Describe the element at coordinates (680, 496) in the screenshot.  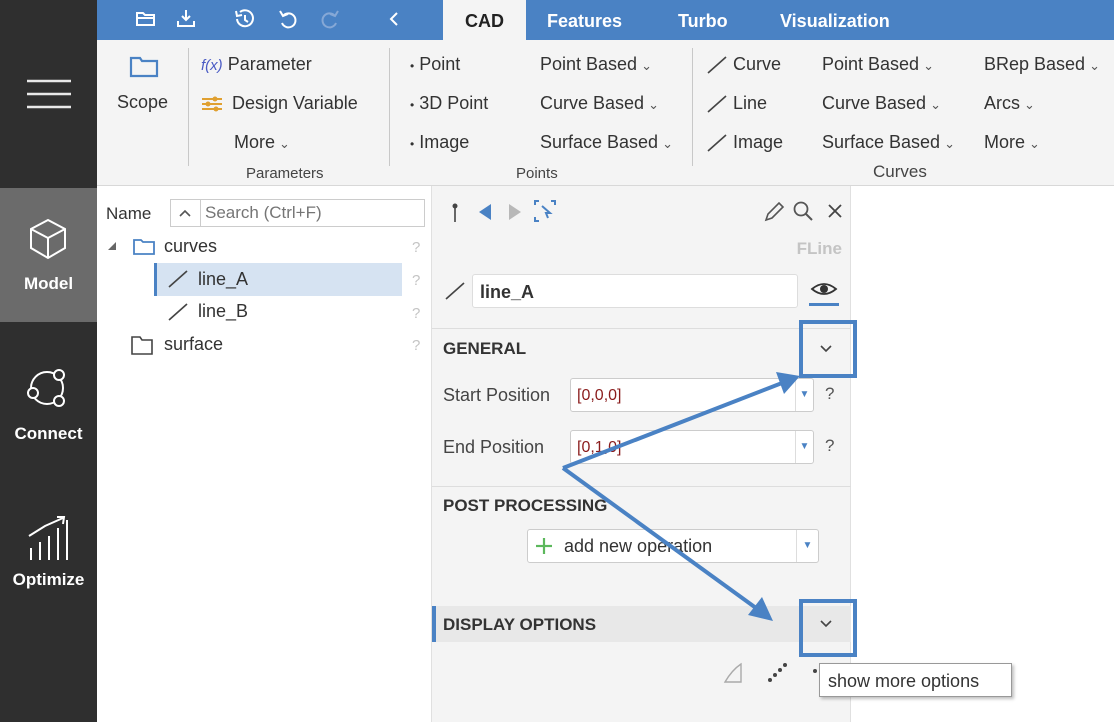
I see `annotation-arrows` at that location.